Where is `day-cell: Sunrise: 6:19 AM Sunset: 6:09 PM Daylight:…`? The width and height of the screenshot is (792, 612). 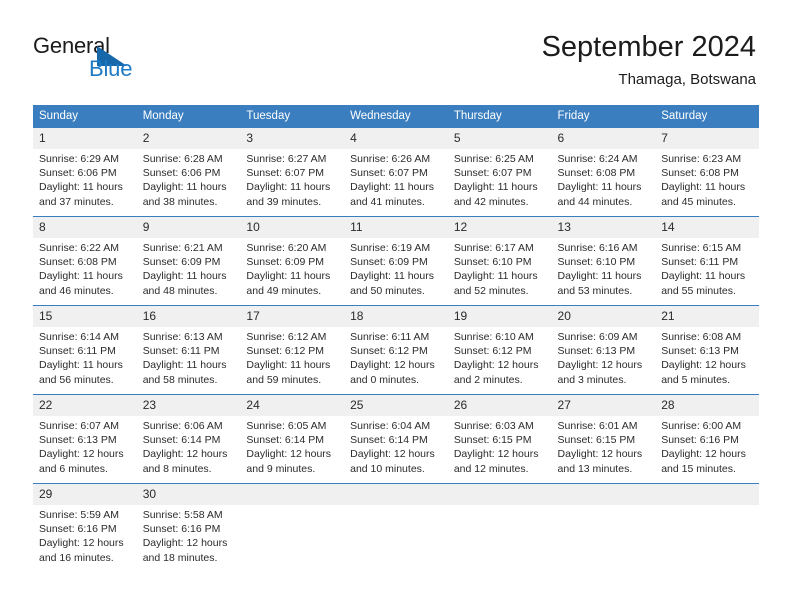
day-cell: Sunrise: 6:19 AM Sunset: 6:09 PM Daylight:… is located at coordinates (396, 271).